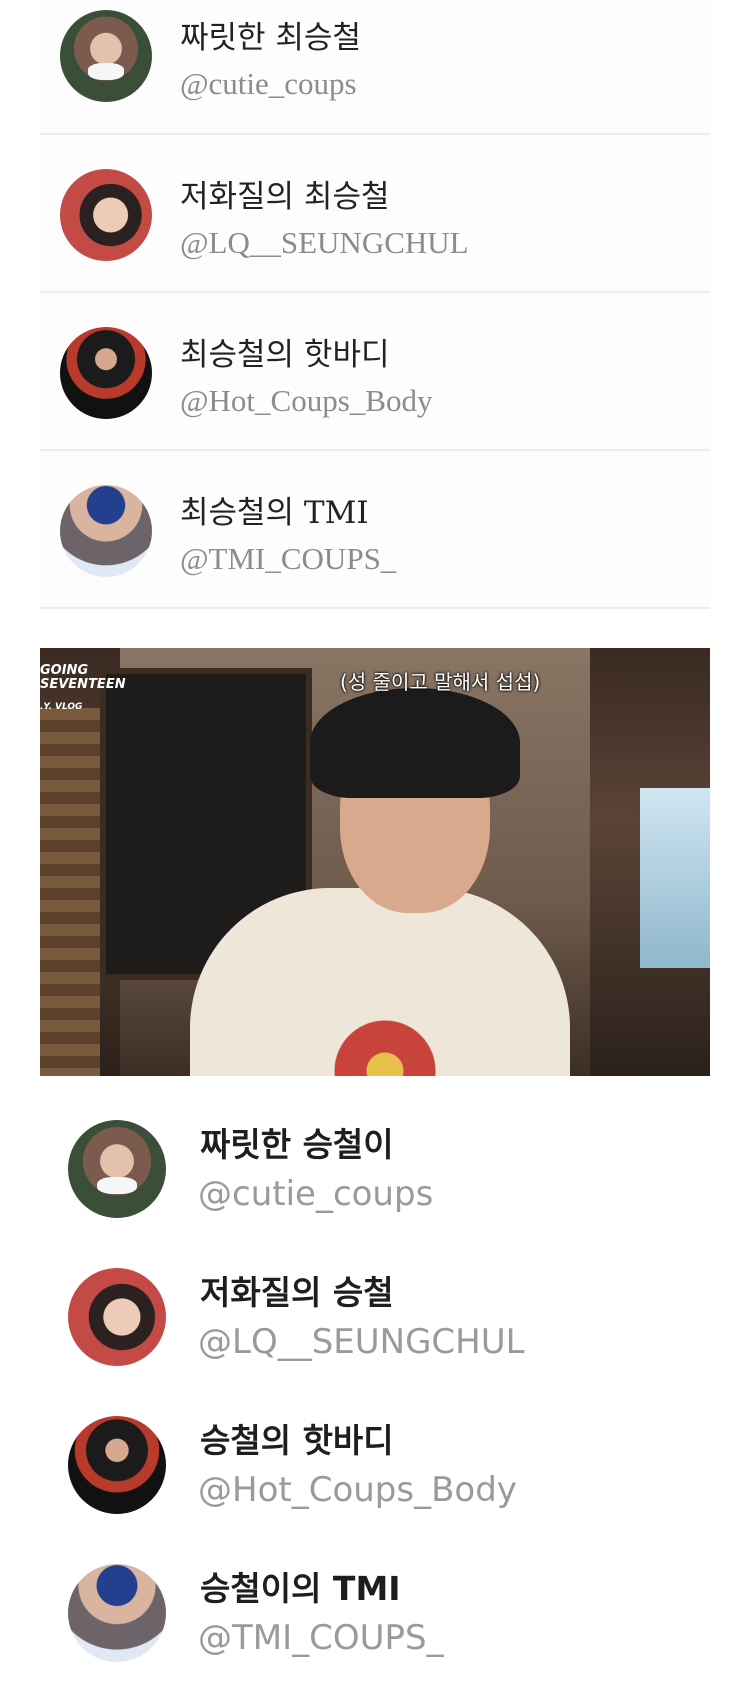 This screenshot has width=750, height=1692. I want to click on pillar, so click(70, 892).